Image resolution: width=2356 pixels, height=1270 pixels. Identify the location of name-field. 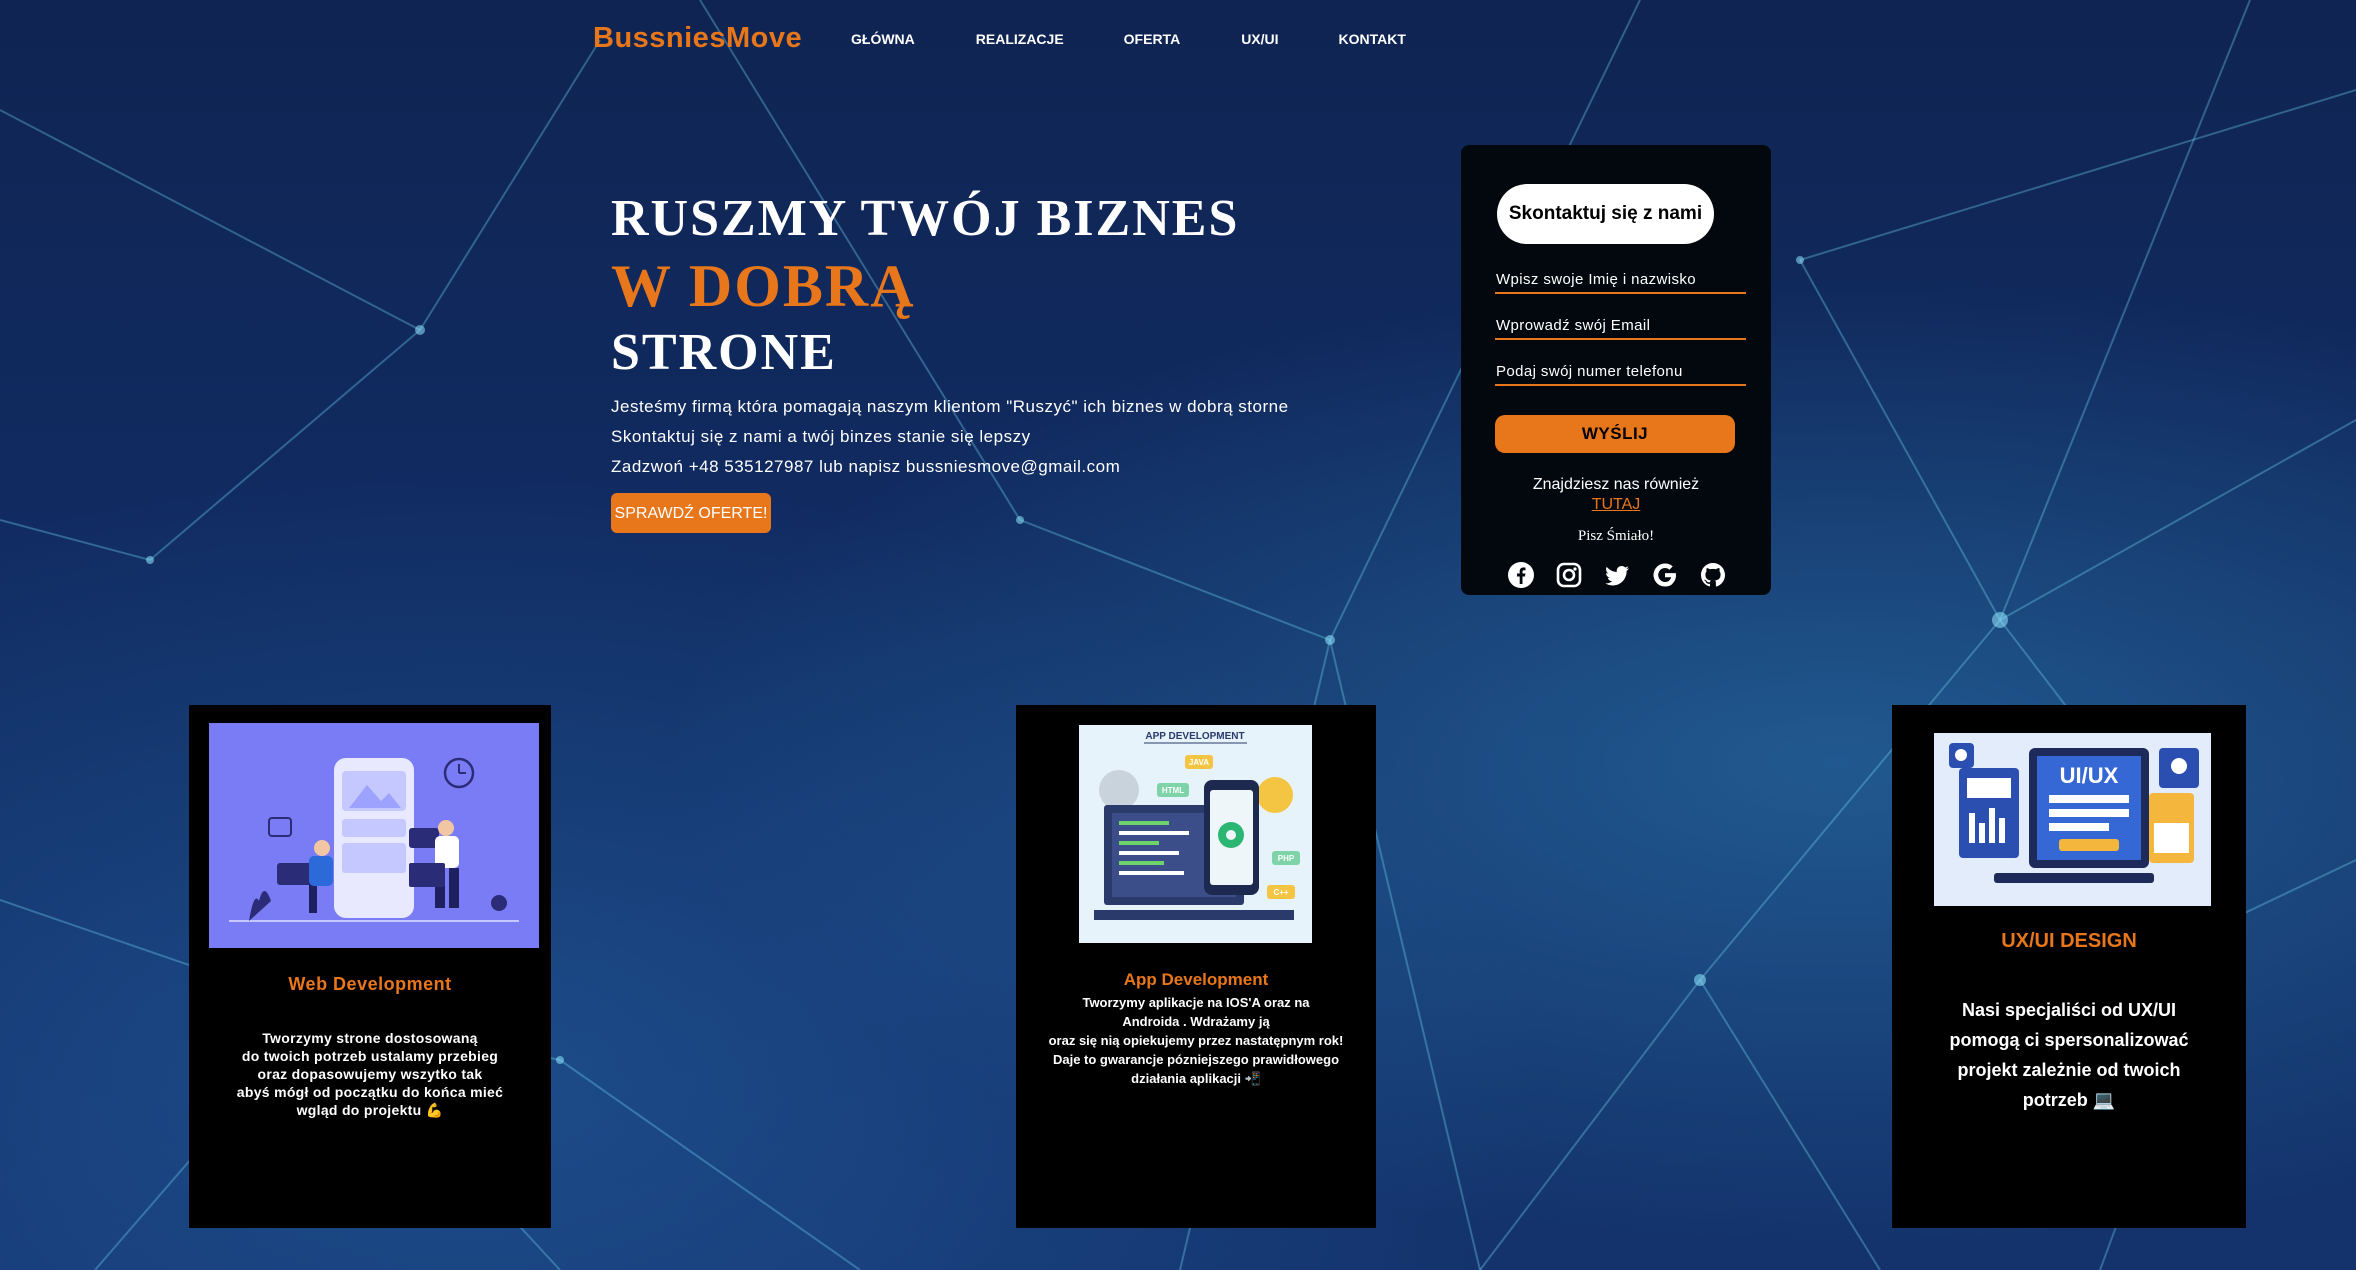
(1620, 280).